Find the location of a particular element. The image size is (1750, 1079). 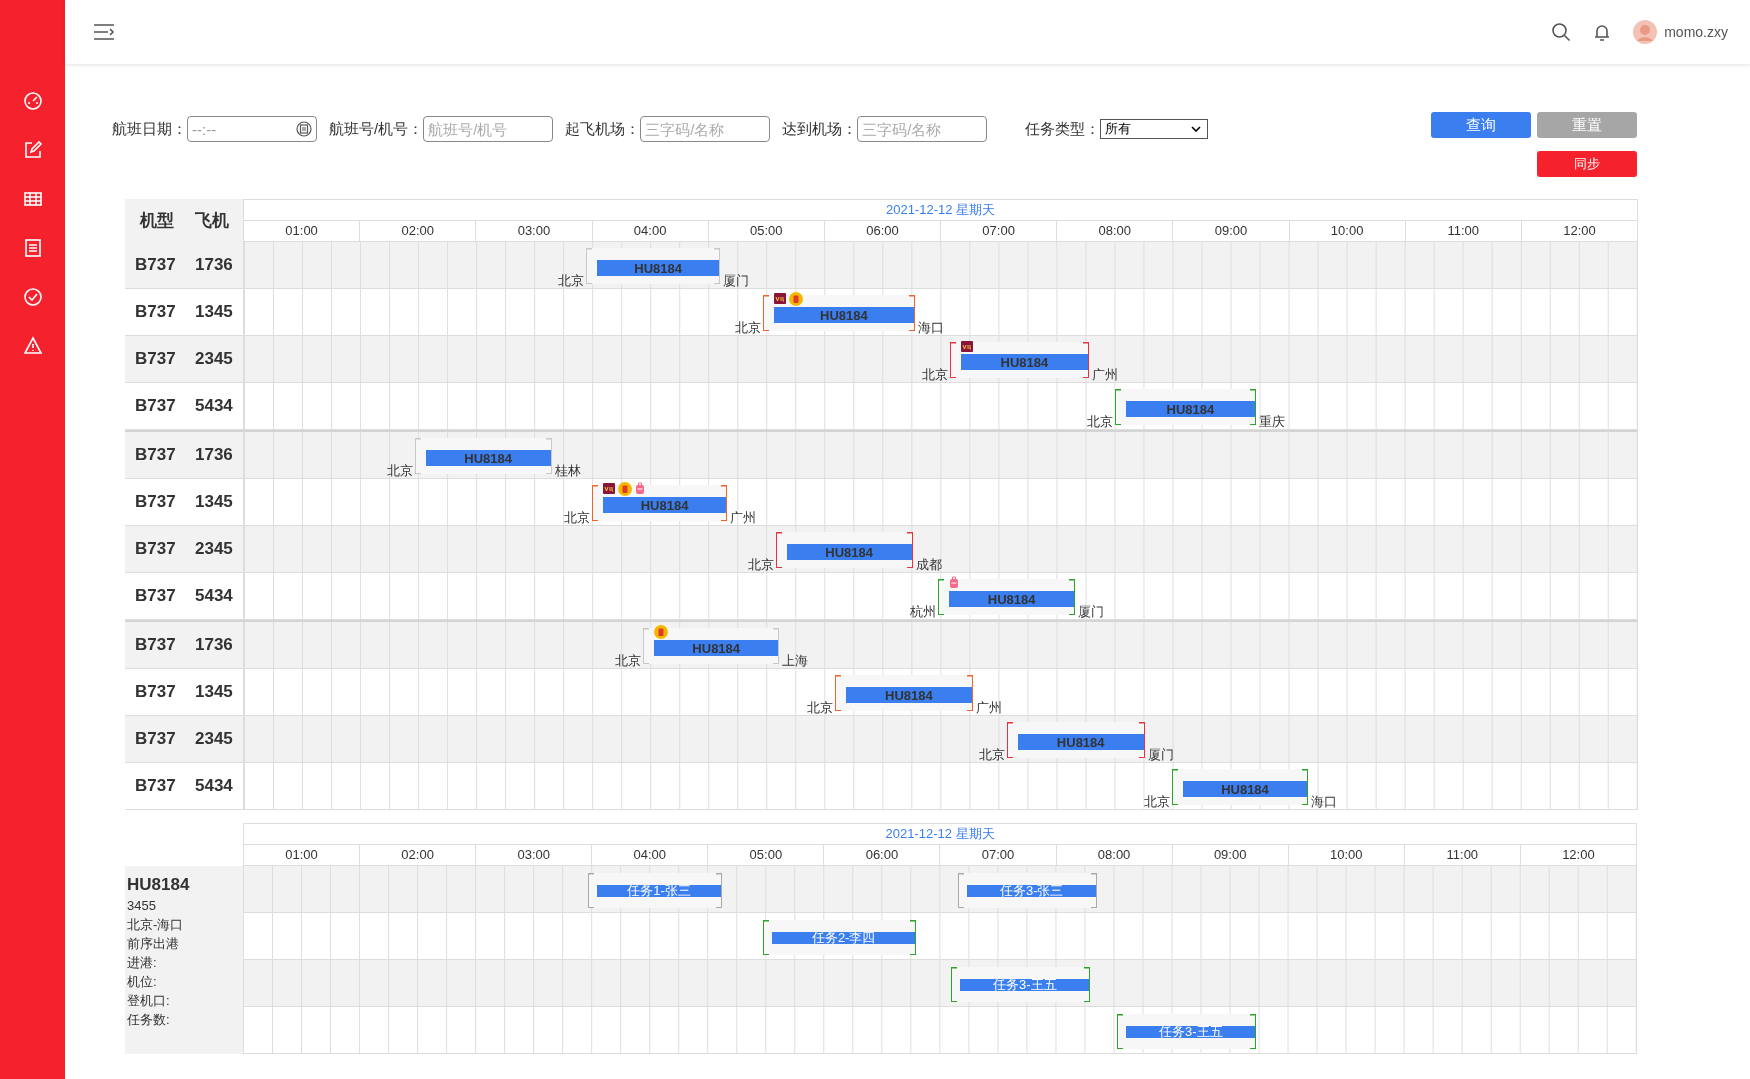

info-label: 任务数: is located at coordinates (149, 1020).